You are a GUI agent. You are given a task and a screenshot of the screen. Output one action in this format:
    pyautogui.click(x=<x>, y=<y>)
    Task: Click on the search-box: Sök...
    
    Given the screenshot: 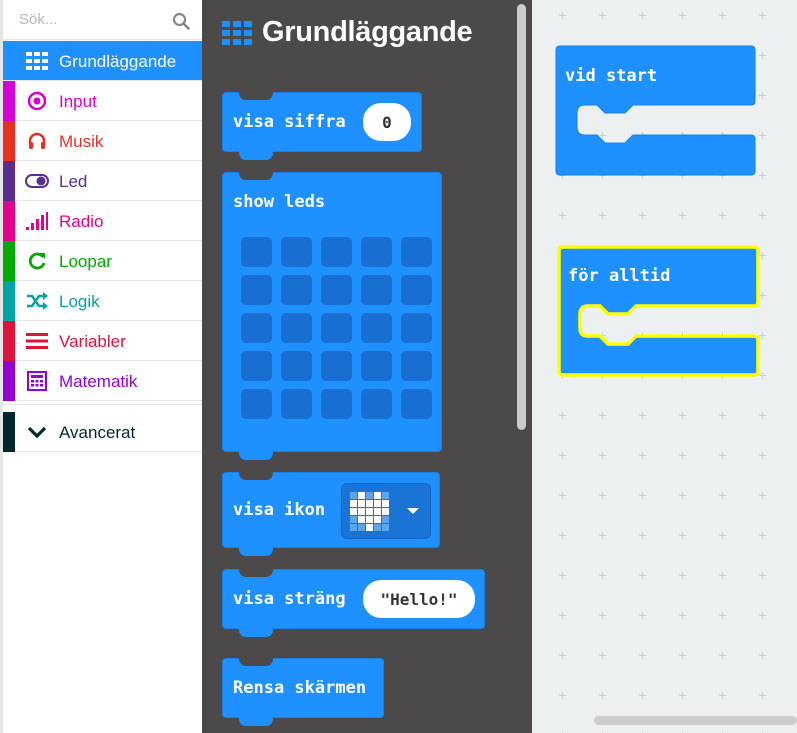 What is the action you would take?
    pyautogui.click(x=102, y=20)
    